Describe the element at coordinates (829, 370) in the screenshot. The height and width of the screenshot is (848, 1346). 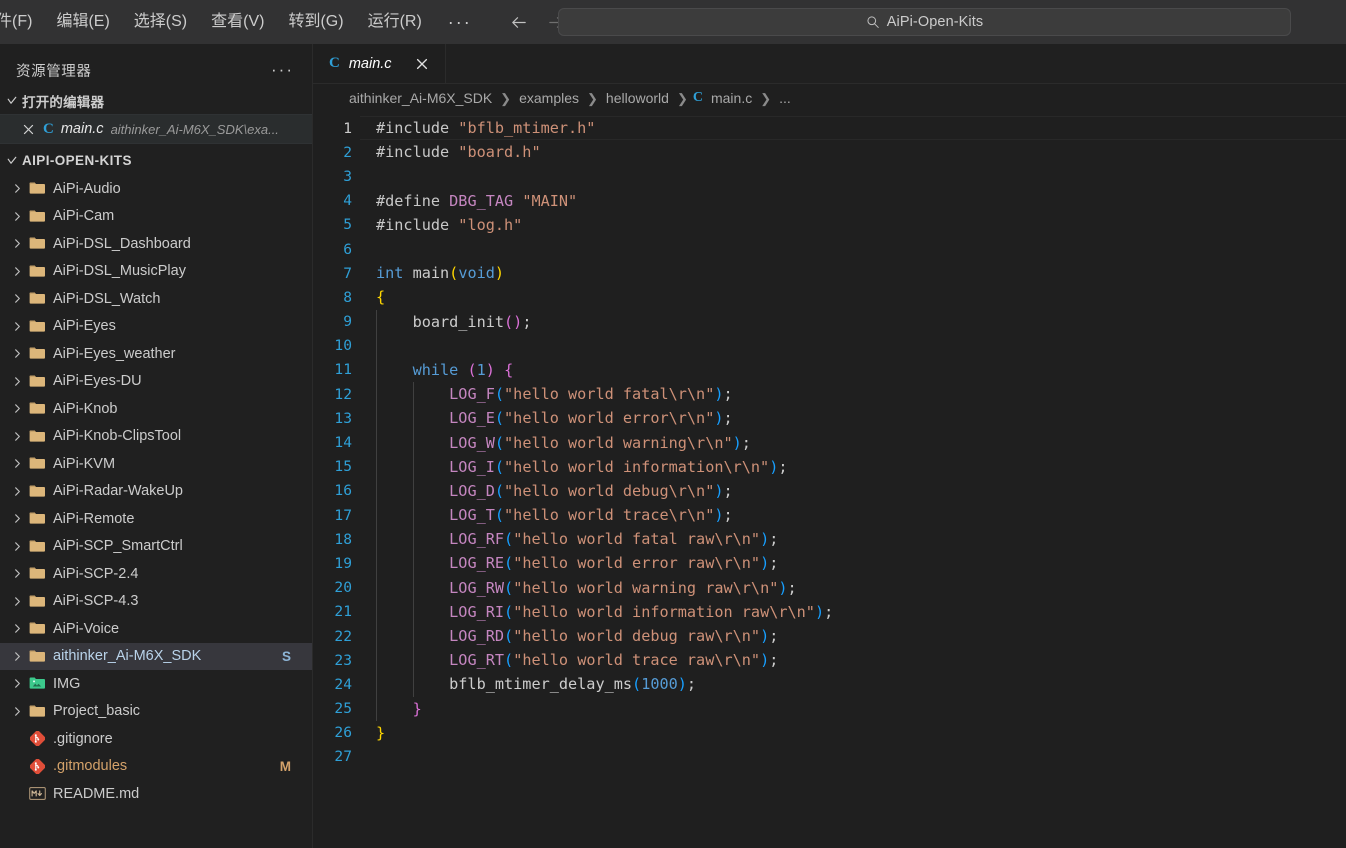
I see `code-line: 11 while (1) {` at that location.